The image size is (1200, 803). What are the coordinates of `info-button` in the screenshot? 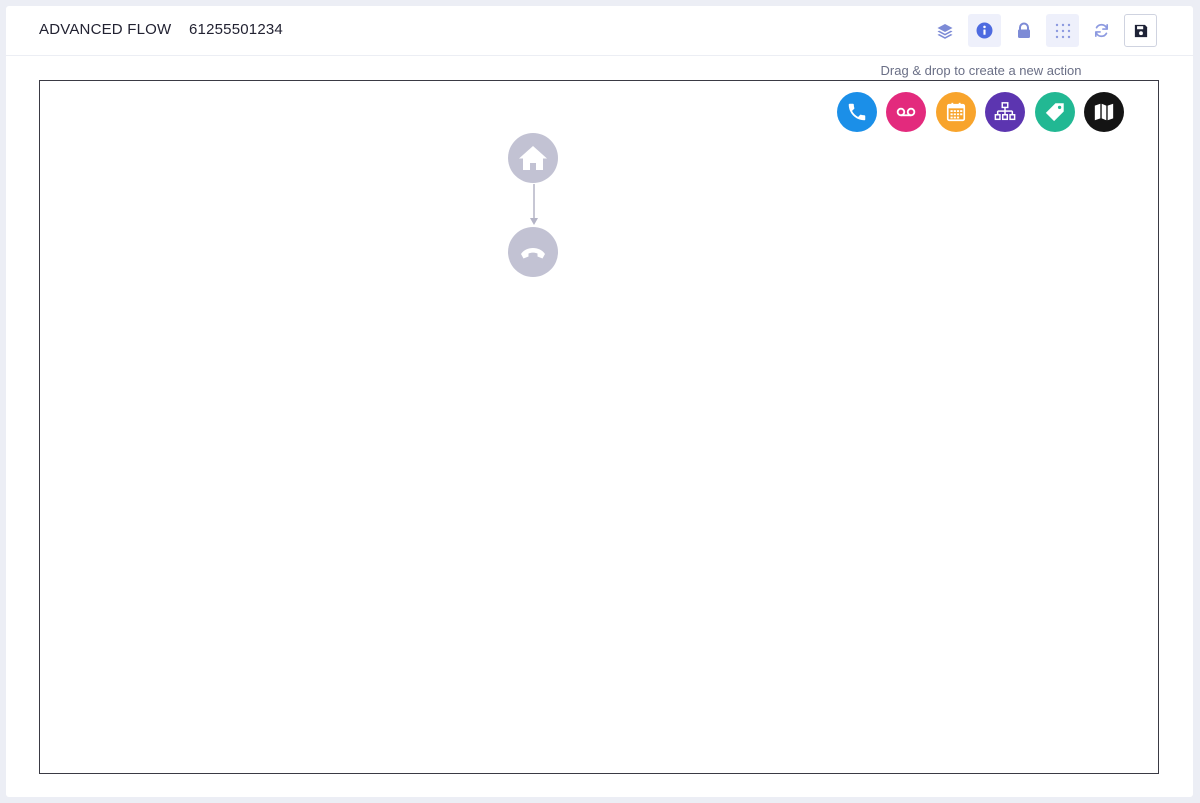 It's located at (984, 30).